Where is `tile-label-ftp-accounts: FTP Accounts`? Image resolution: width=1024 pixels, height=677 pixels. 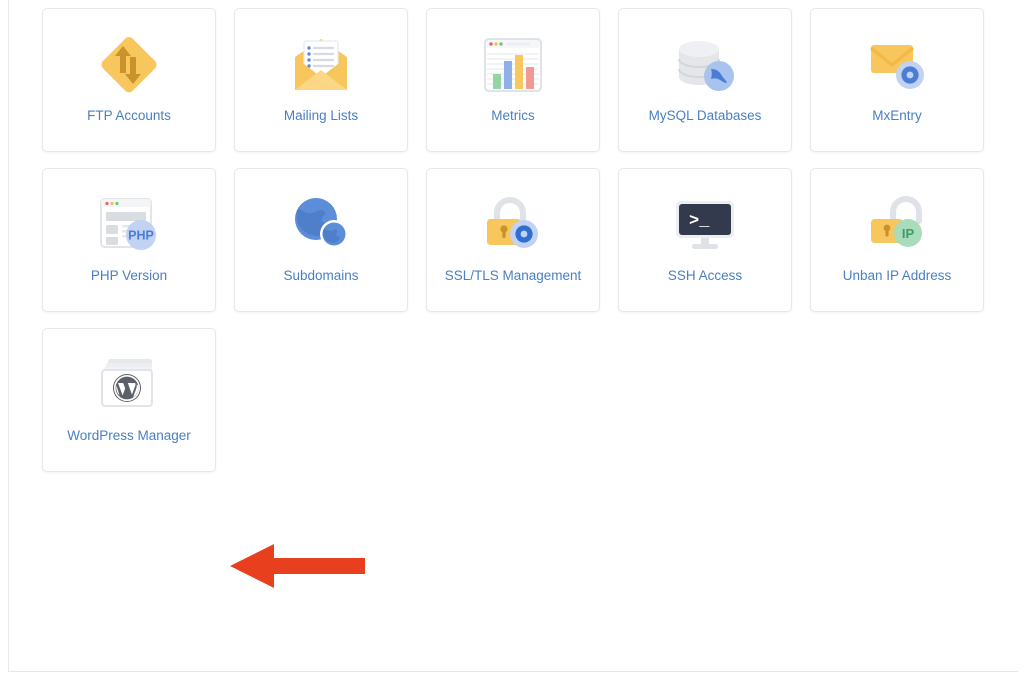
tile-label-ftp-accounts: FTP Accounts is located at coordinates (129, 115).